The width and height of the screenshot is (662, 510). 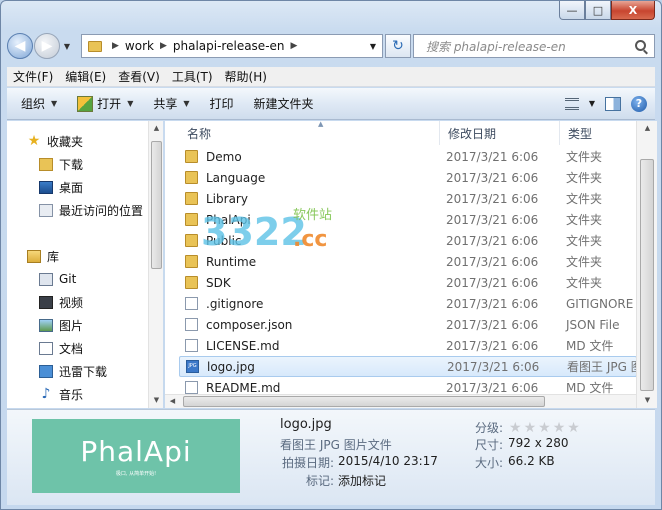 I want to click on refresh-button: ↻, so click(x=398, y=46).